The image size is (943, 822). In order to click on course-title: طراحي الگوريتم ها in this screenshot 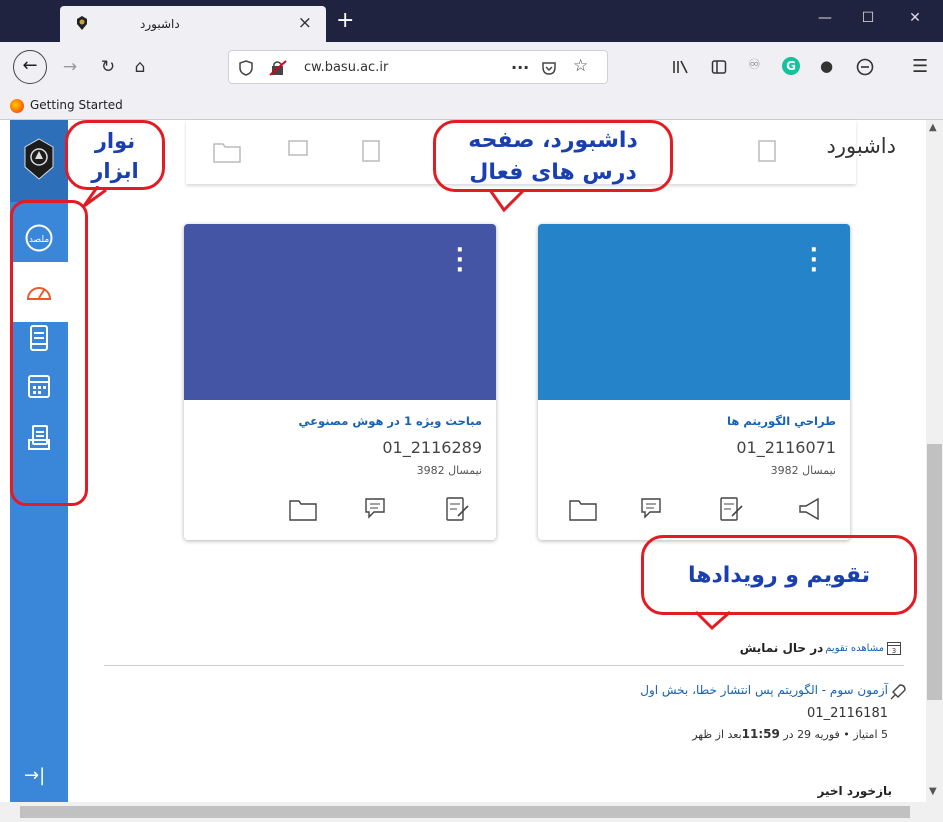, I will do `click(781, 421)`.